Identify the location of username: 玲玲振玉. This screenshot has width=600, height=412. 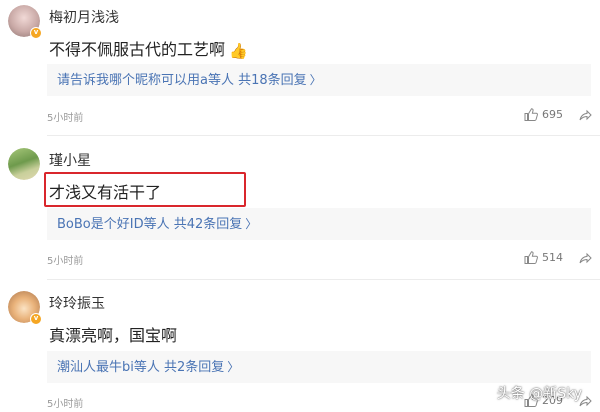
(77, 303).